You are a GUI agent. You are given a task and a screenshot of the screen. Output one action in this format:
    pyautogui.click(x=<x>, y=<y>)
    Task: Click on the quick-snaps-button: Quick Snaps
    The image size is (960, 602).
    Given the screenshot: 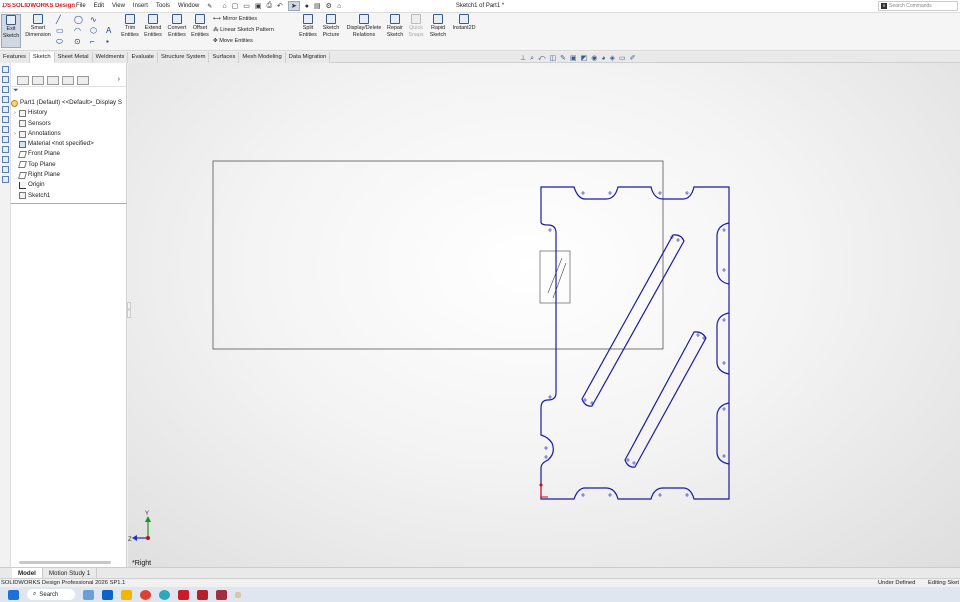 What is the action you would take?
    pyautogui.click(x=416, y=26)
    